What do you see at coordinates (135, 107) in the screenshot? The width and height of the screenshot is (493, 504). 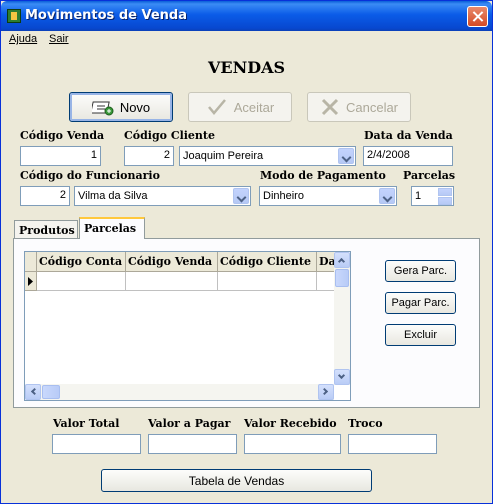 I see `novo-label: Novo` at bounding box center [135, 107].